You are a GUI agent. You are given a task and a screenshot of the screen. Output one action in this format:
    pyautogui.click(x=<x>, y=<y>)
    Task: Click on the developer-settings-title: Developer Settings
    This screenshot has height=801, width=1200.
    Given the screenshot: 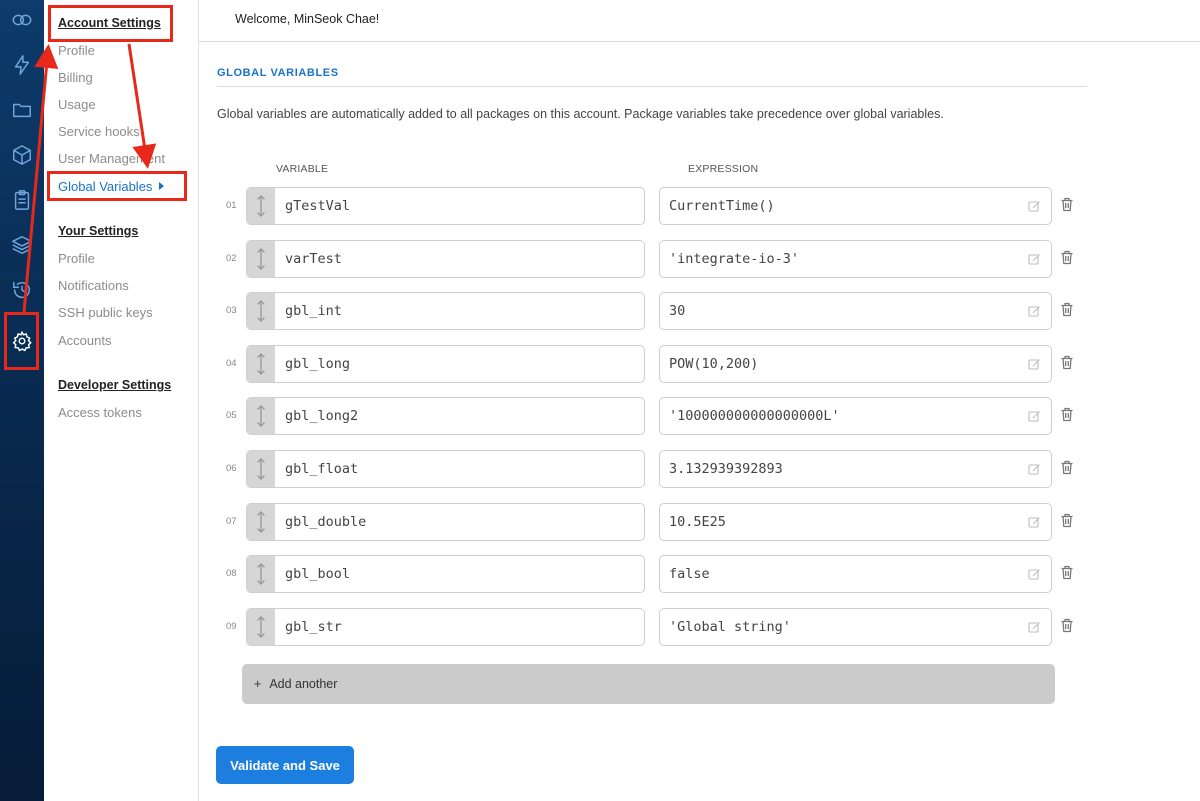 What is the action you would take?
    pyautogui.click(x=114, y=385)
    